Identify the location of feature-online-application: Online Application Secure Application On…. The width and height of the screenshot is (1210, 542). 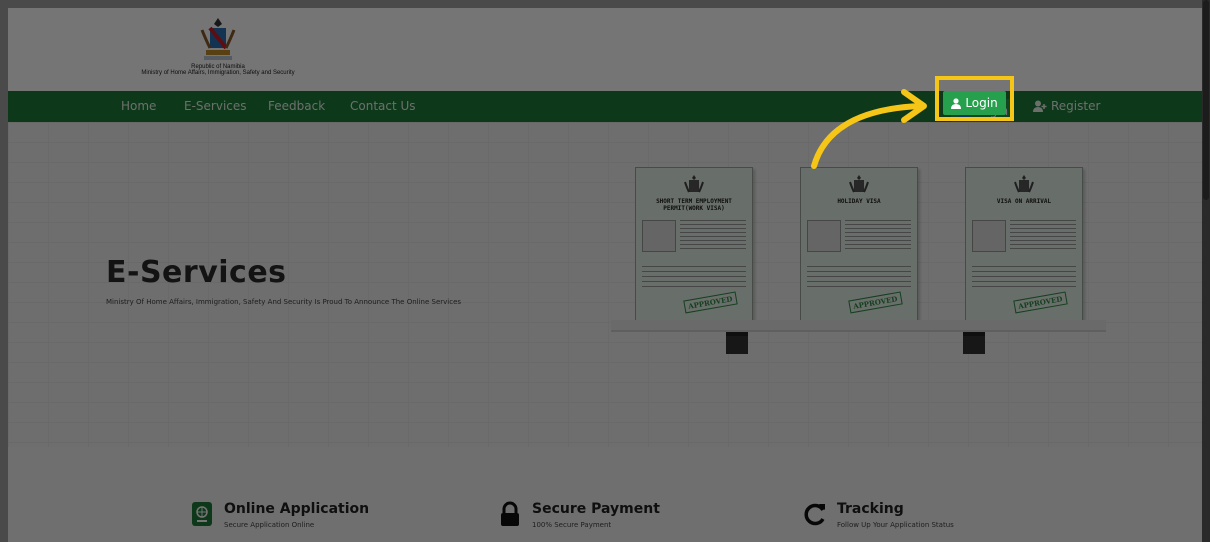
(279, 515).